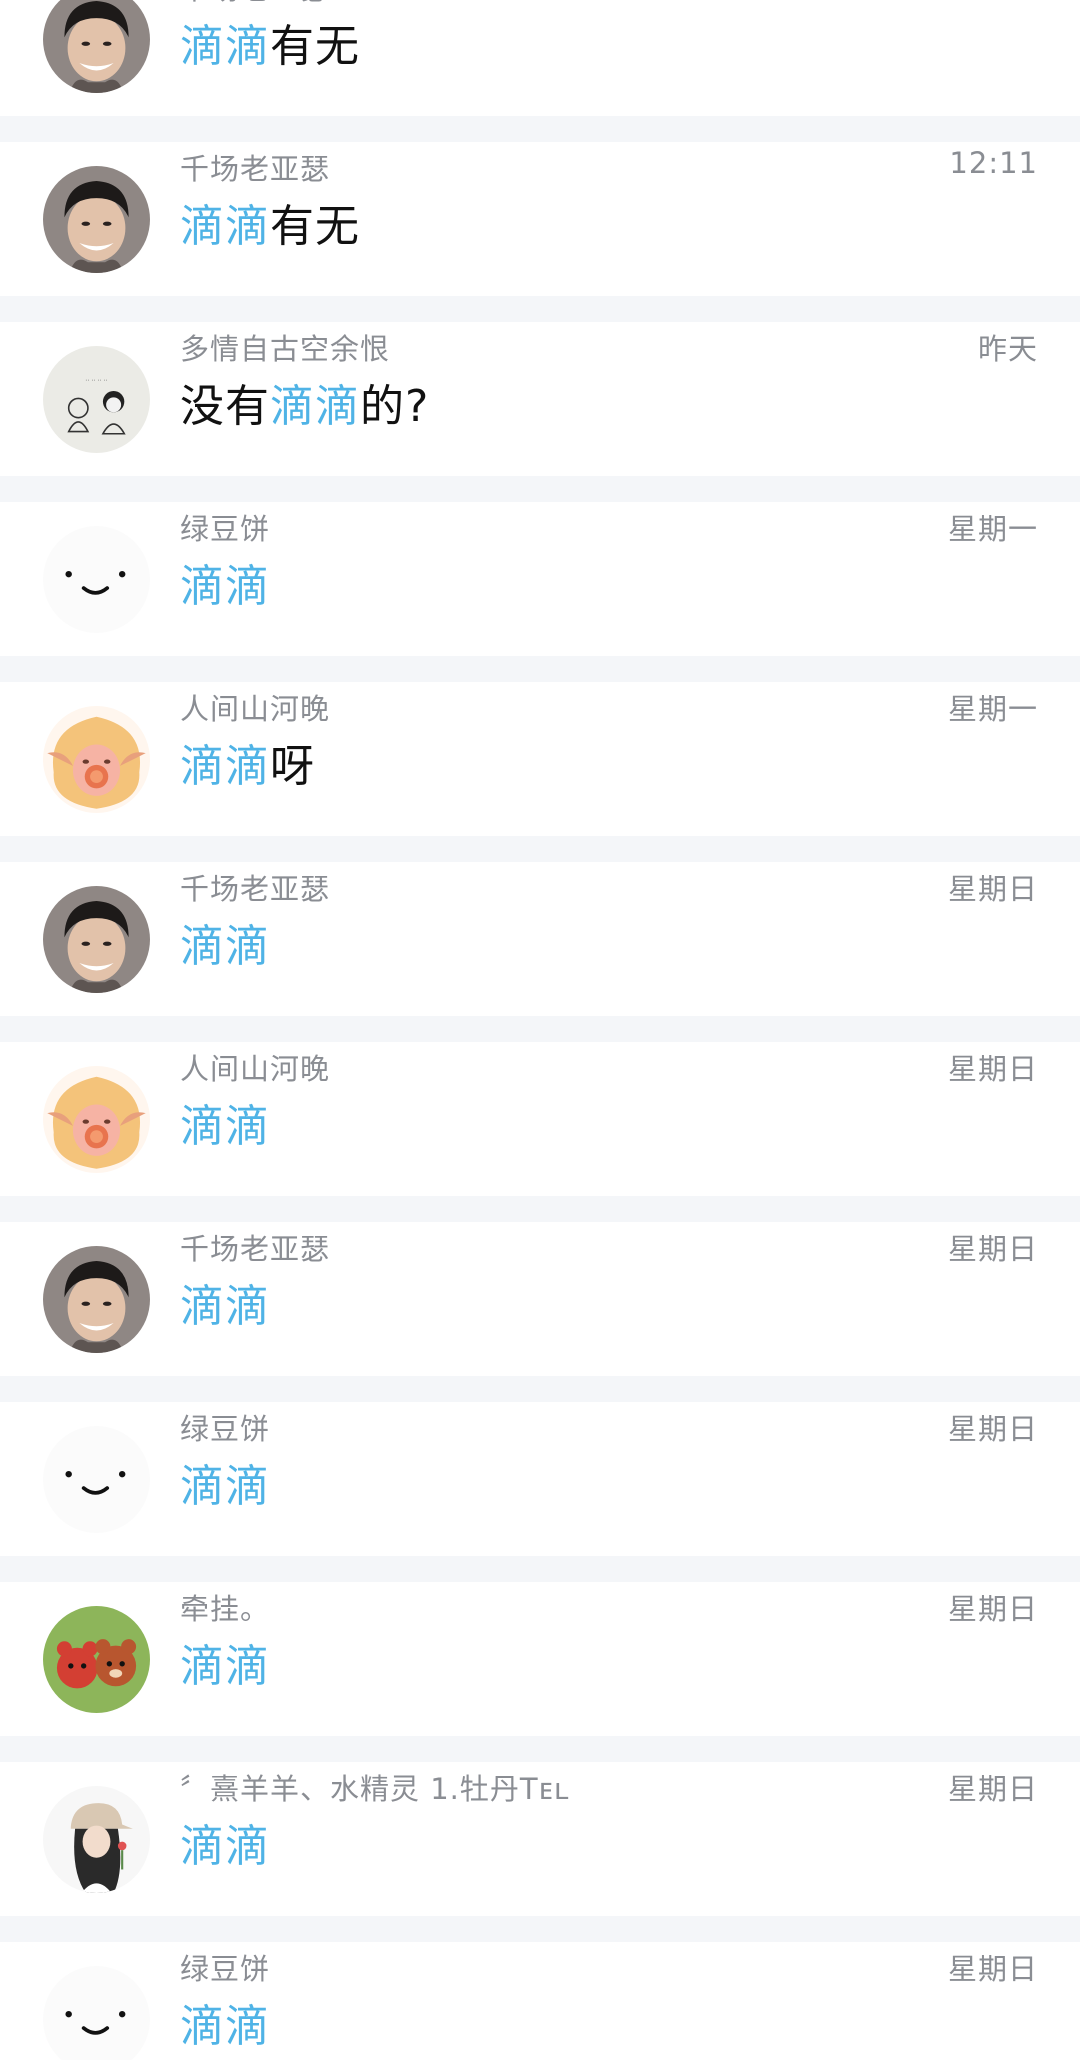  What do you see at coordinates (285, 349) in the screenshot?
I see `sender-name: 多情自古空余恨` at bounding box center [285, 349].